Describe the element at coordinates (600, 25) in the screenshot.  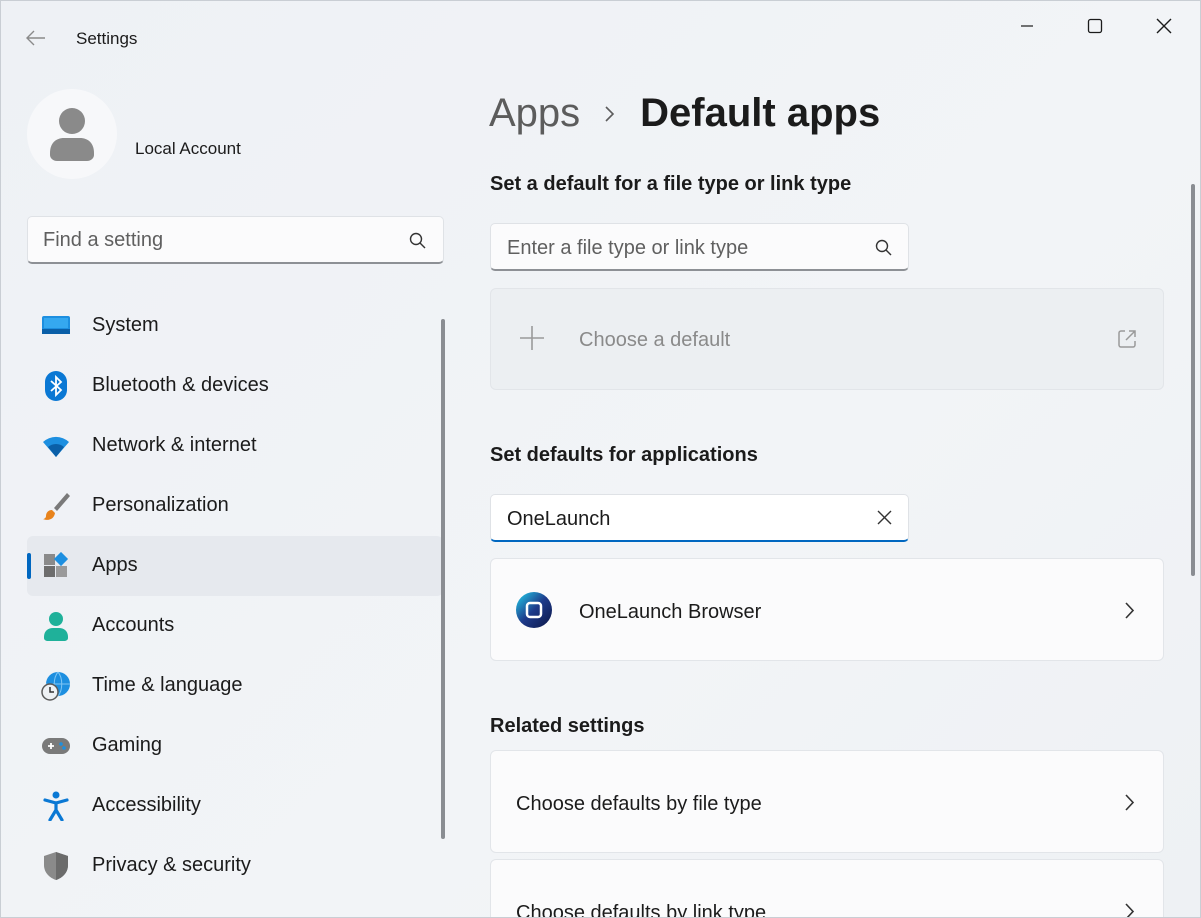
I see `title-bar: Settings` at that location.